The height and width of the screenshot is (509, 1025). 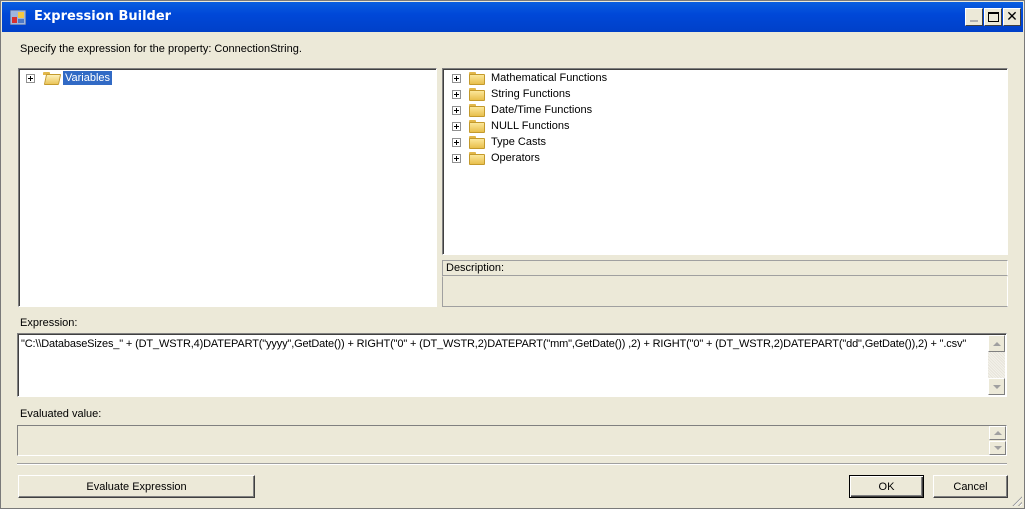 I want to click on tree-node-label: Variables, so click(x=88, y=78).